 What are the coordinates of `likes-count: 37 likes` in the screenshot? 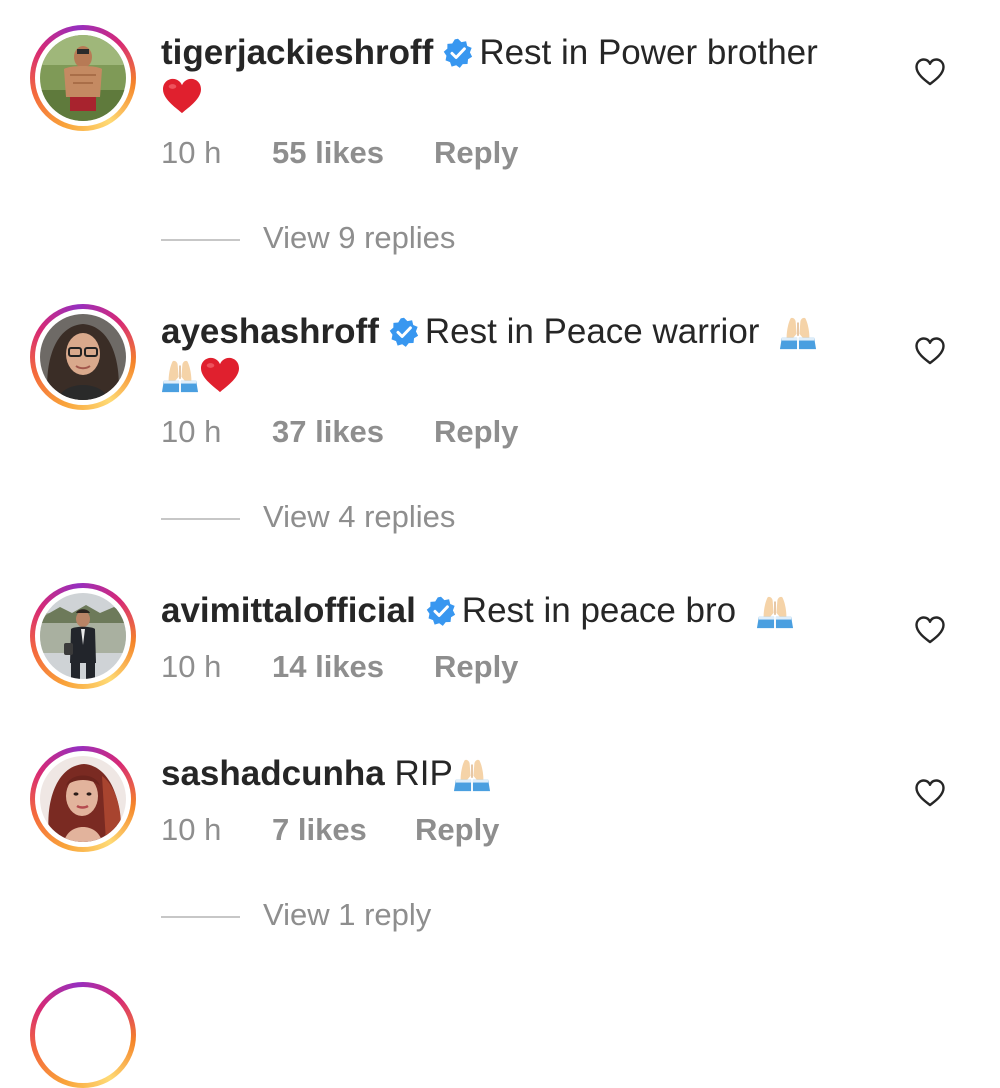 It's located at (328, 432).